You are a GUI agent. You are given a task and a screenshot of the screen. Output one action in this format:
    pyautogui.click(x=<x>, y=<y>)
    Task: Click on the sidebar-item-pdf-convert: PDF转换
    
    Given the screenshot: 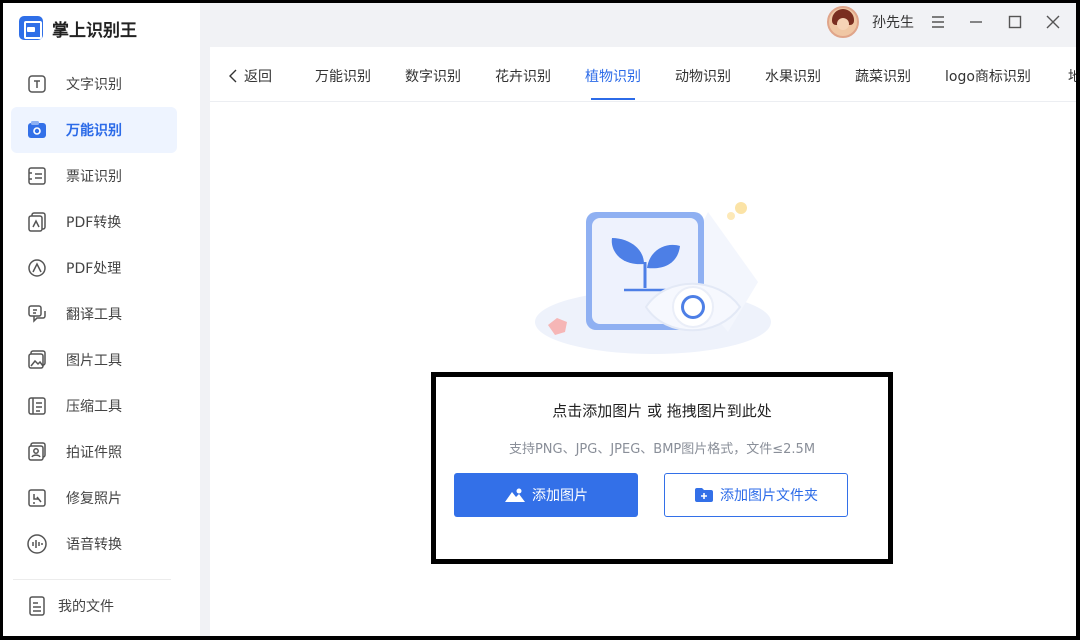 What is the action you would take?
    pyautogui.click(x=94, y=222)
    